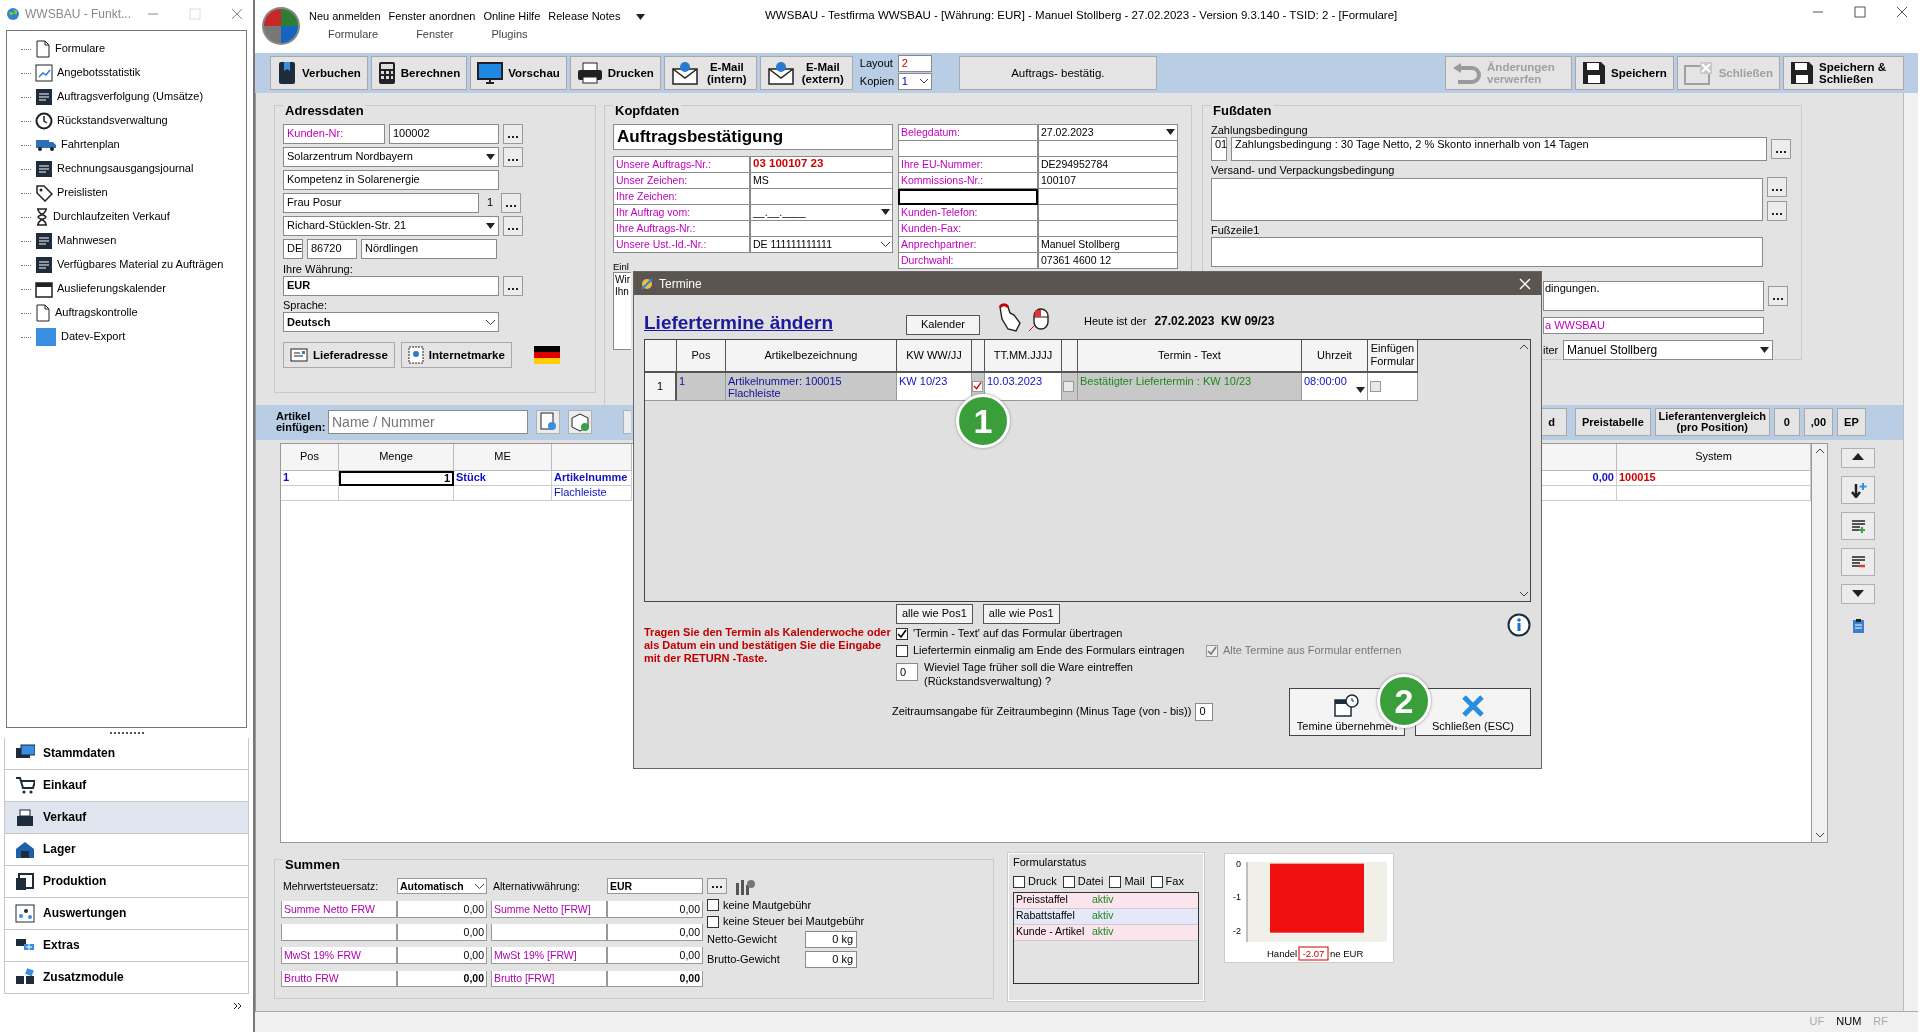  What do you see at coordinates (1393, 356) in the screenshot?
I see `column-header: Einfügen Formular` at bounding box center [1393, 356].